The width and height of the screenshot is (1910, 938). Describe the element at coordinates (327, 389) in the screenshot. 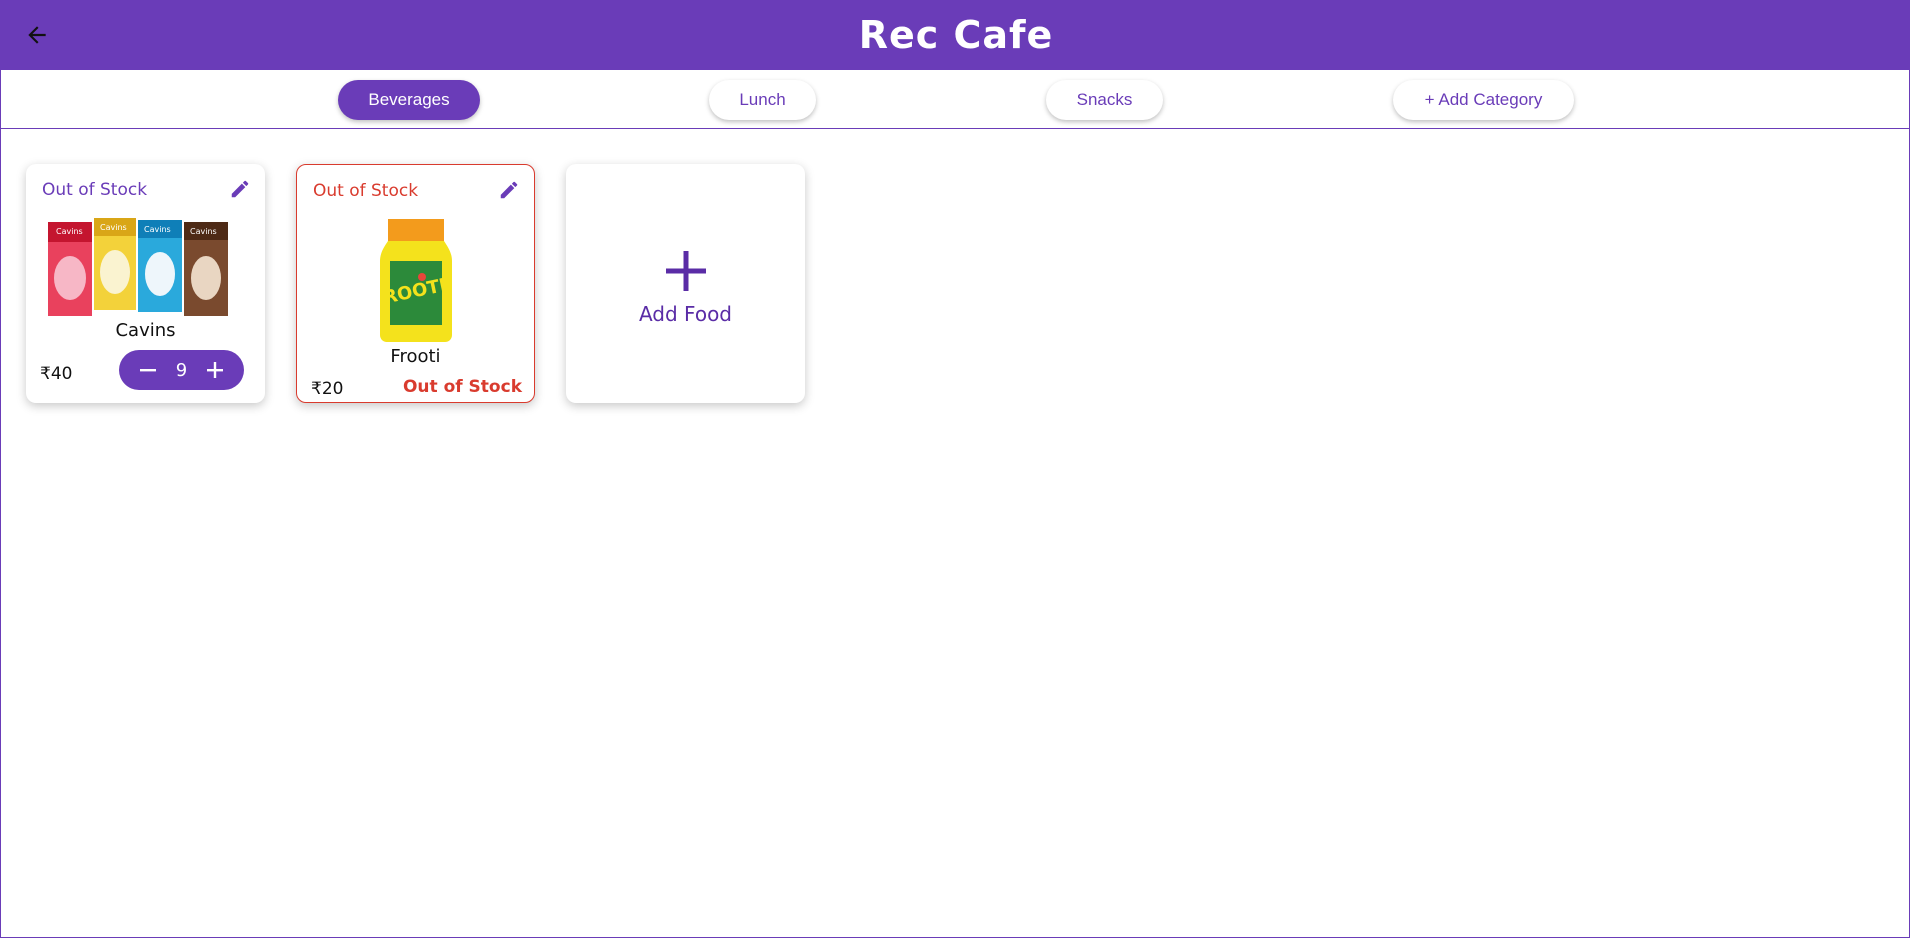

I see `food-price: ₹20` at that location.